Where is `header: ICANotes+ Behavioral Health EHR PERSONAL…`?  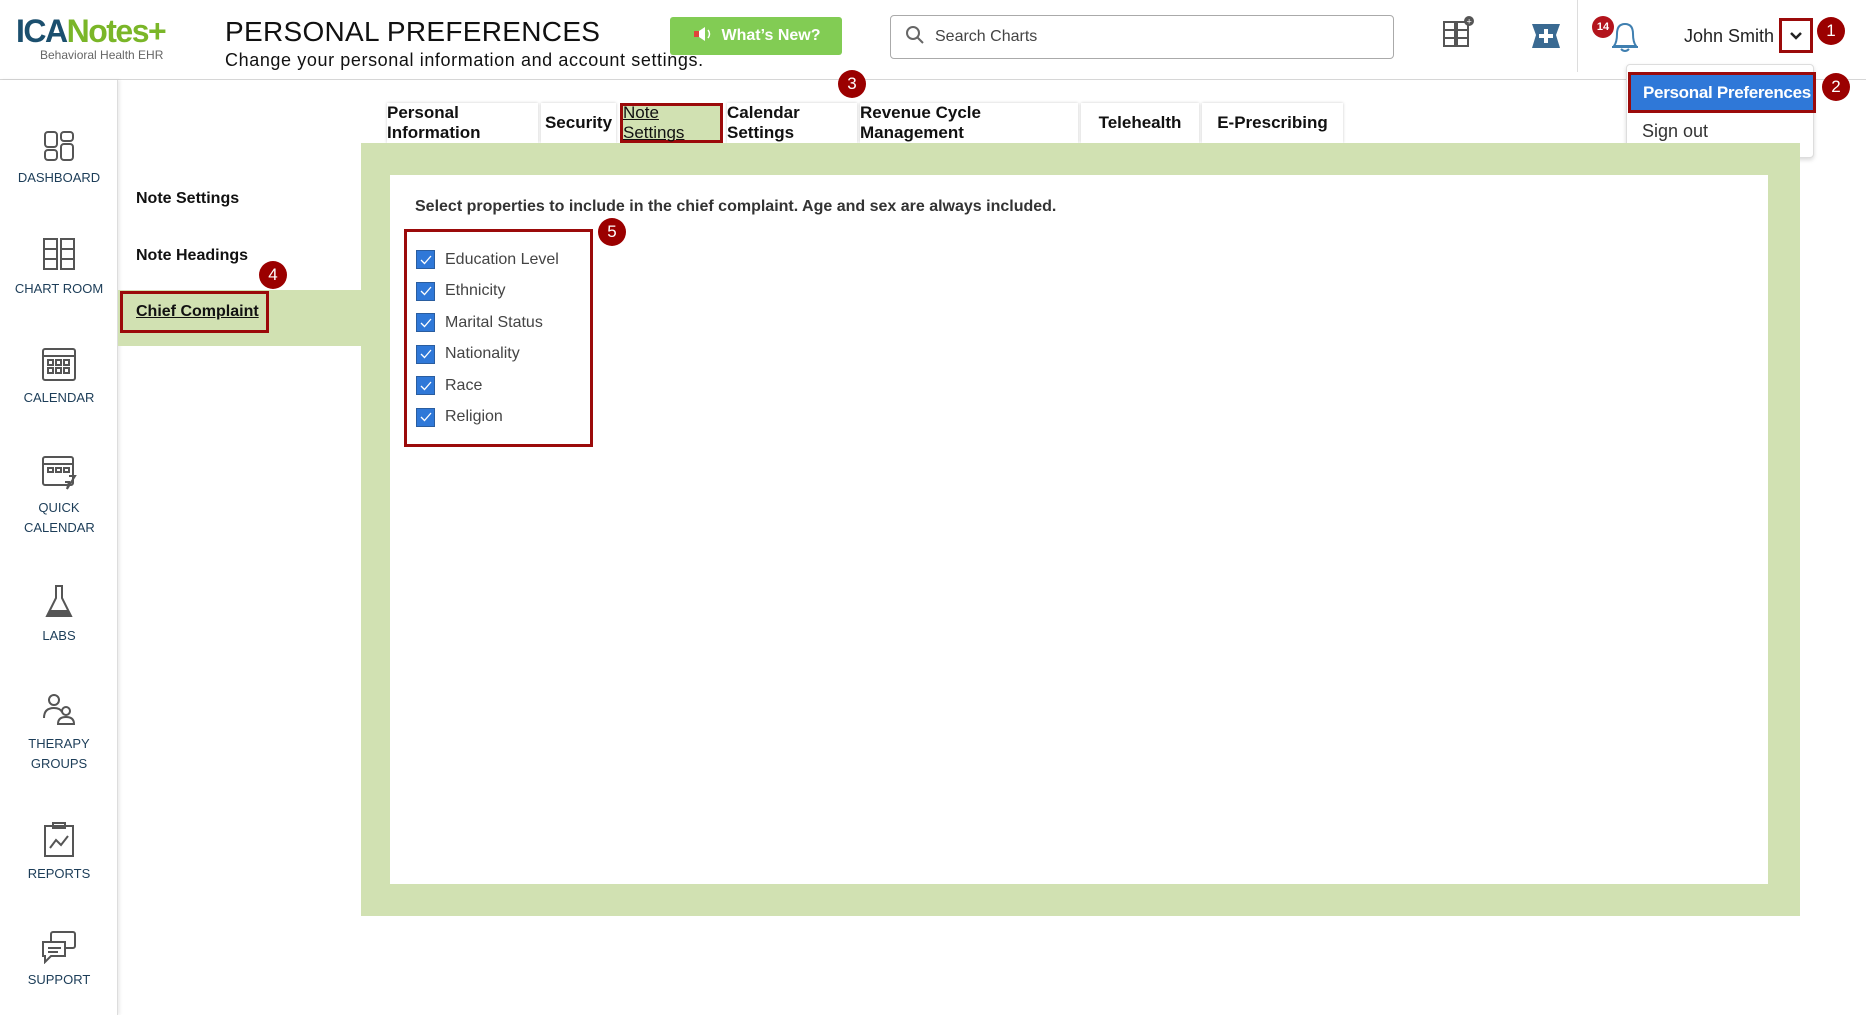
header: ICANotes+ Behavioral Health EHR PERSONAL… is located at coordinates (933, 40).